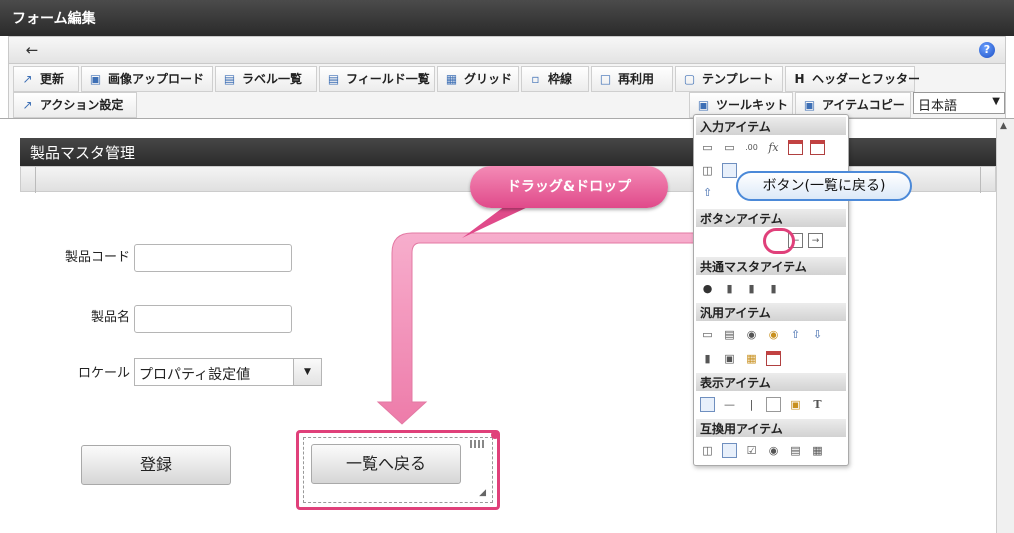 The image size is (1014, 533). I want to click on schedule-icon, so click(773, 358).